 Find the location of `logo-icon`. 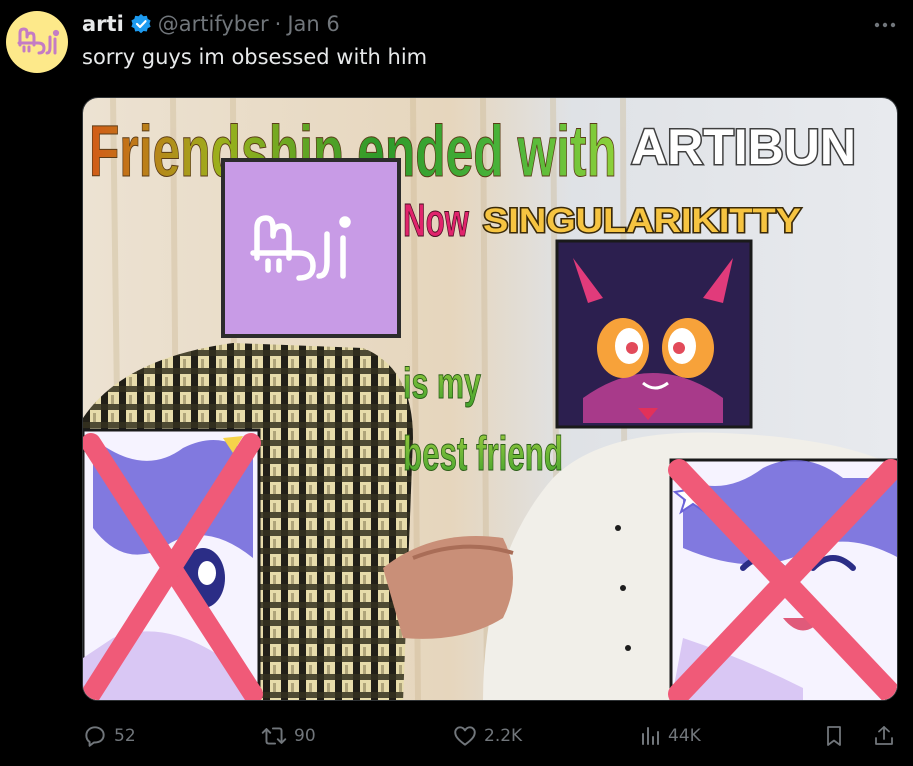

logo-icon is located at coordinates (38, 41).